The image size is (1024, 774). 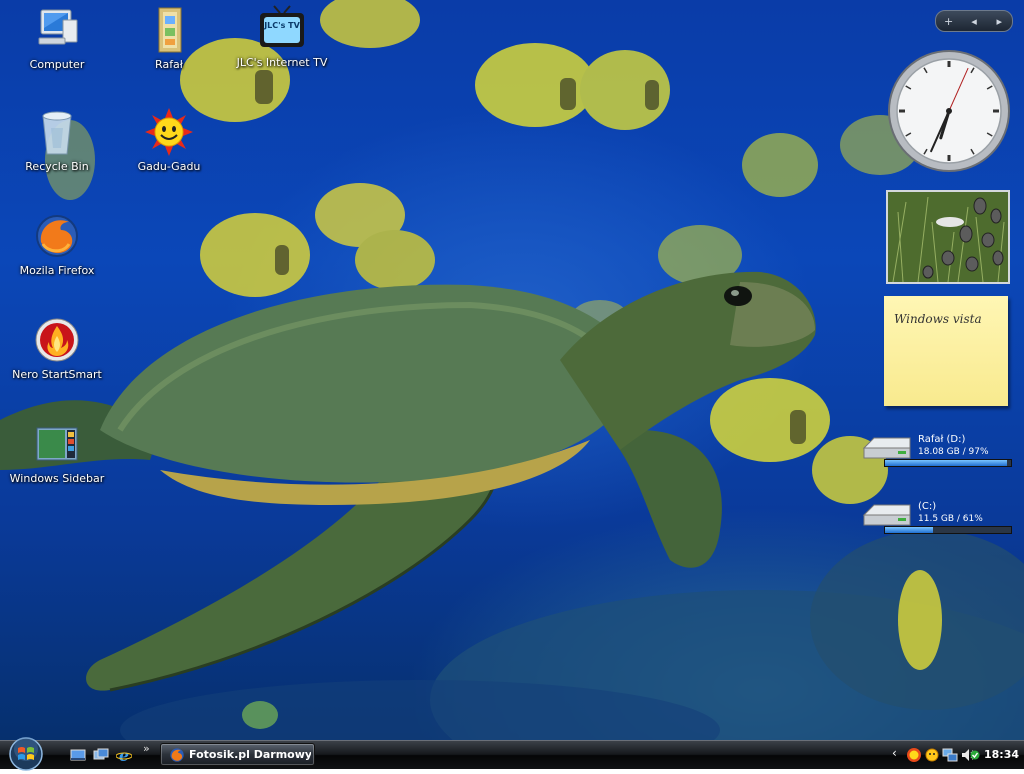 What do you see at coordinates (927, 506) in the screenshot?
I see `drive-name: (C:)` at bounding box center [927, 506].